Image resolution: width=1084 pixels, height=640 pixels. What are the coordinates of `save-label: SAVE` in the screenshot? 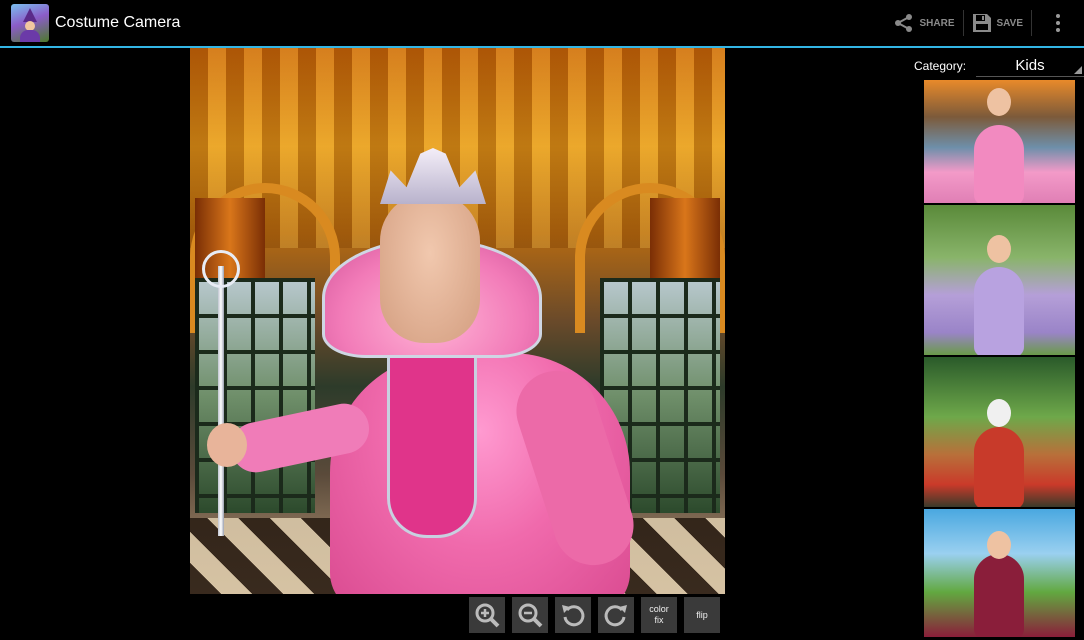 It's located at (1010, 23).